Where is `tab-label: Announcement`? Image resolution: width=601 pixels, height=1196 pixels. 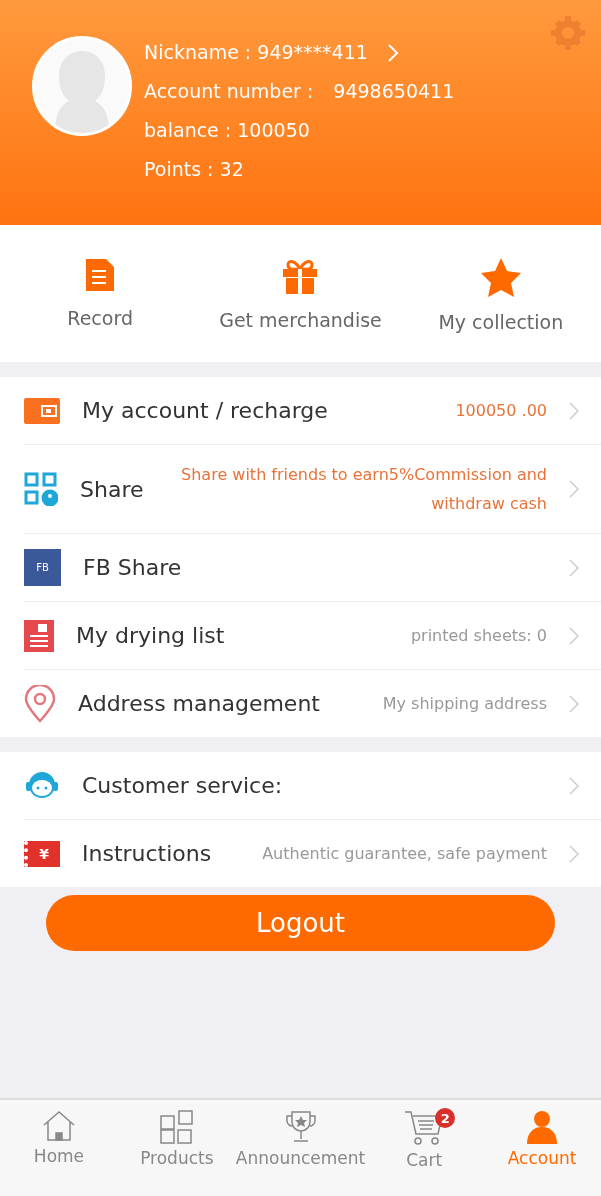
tab-label: Announcement is located at coordinates (300, 1158).